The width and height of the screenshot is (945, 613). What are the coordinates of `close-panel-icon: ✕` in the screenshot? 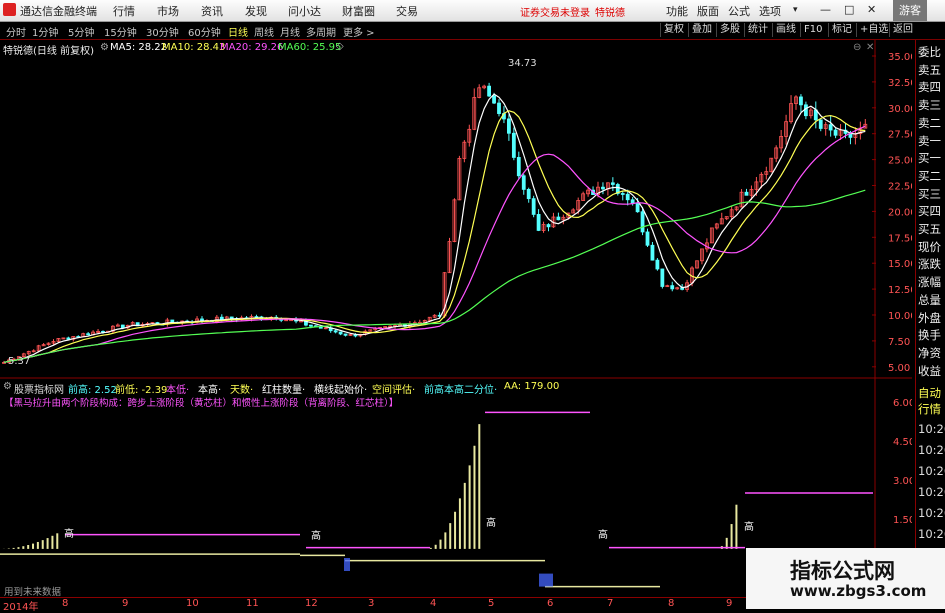 It's located at (870, 47).